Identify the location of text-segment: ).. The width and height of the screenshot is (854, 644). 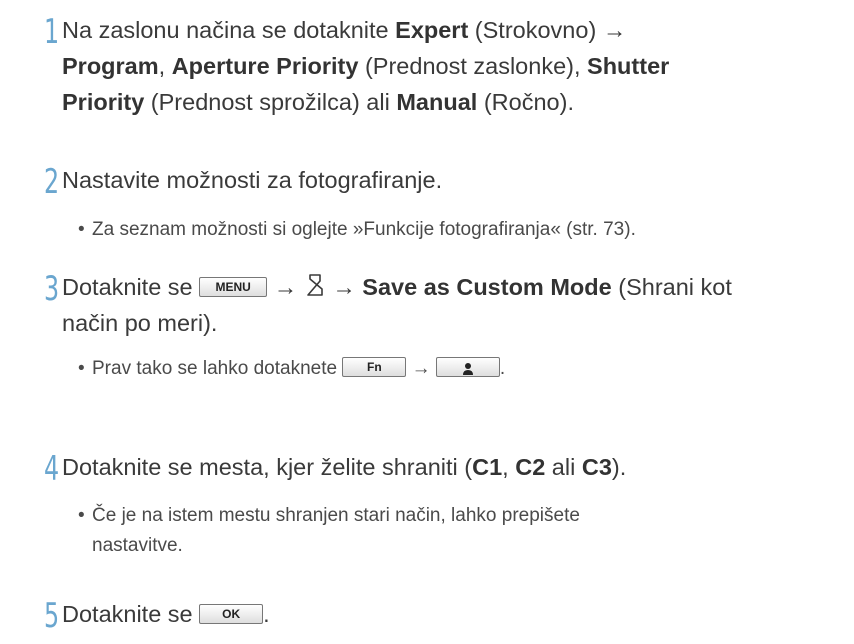
(619, 467).